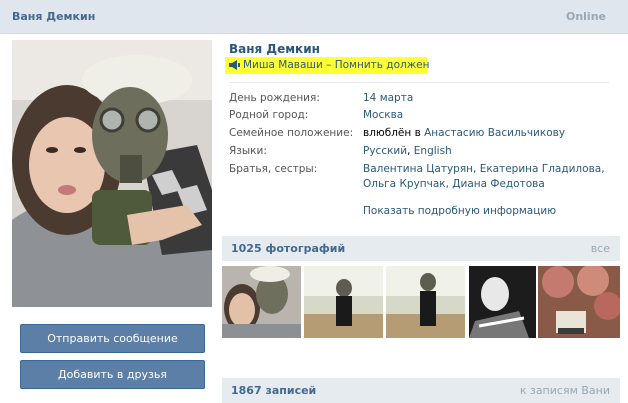 This screenshot has height=403, width=628. Describe the element at coordinates (419, 82) in the screenshot. I see `divider` at that location.